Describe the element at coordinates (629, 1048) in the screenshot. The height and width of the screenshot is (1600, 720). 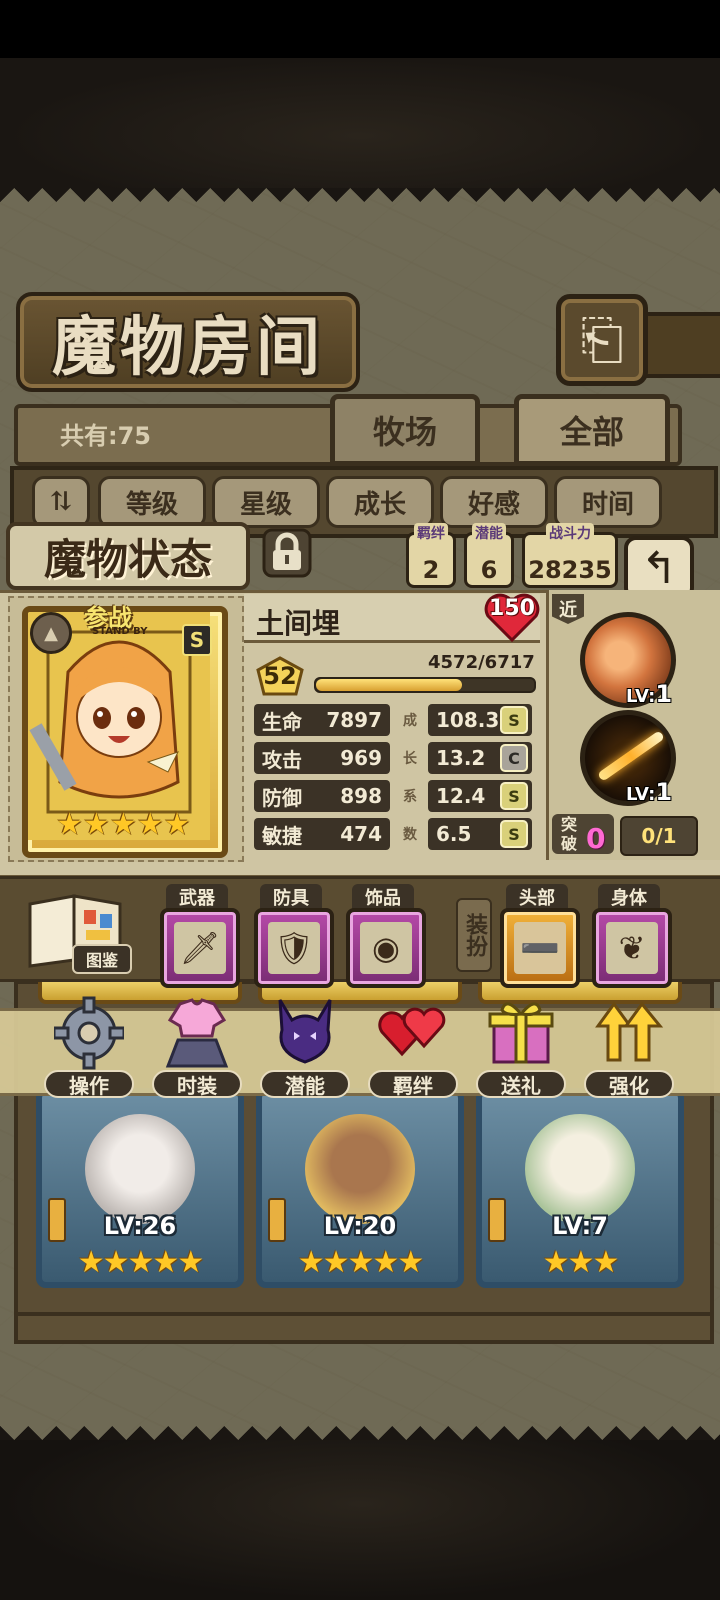
I see `action-upgrade: 强化` at that location.